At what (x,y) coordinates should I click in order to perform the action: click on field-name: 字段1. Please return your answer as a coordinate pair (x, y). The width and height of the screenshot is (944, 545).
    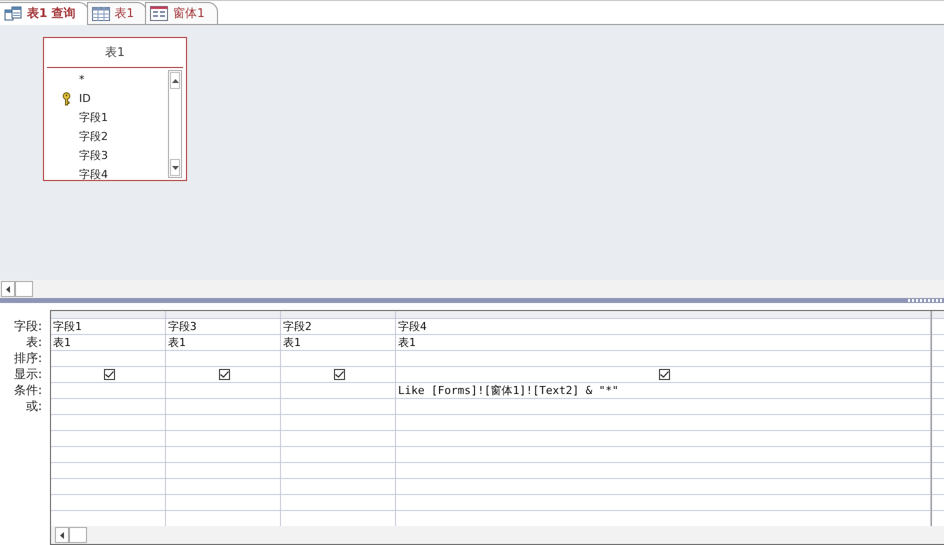
    Looking at the image, I should click on (93, 117).